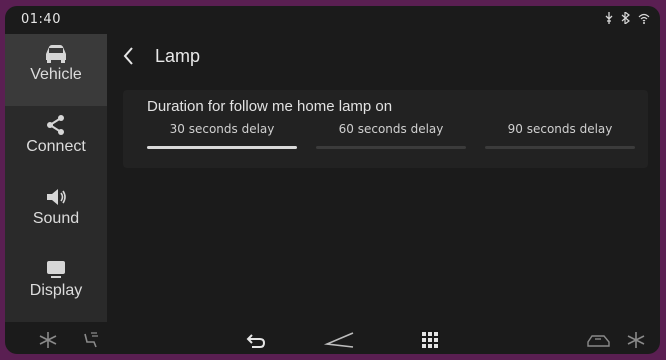  What do you see at coordinates (256, 340) in the screenshot?
I see `return-icon` at bounding box center [256, 340].